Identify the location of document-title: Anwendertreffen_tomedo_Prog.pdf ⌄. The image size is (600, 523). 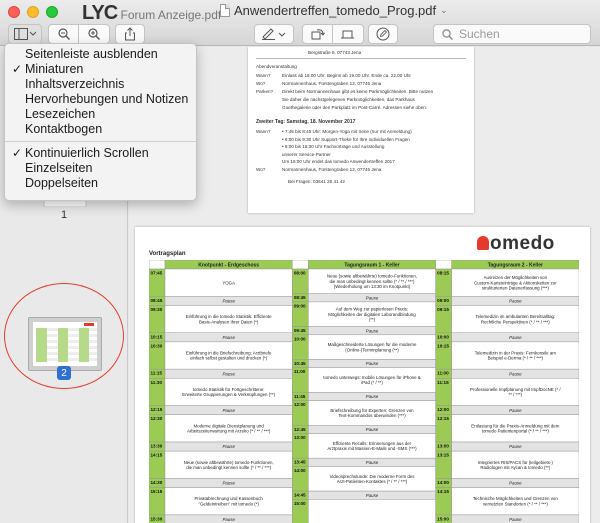
(334, 10).